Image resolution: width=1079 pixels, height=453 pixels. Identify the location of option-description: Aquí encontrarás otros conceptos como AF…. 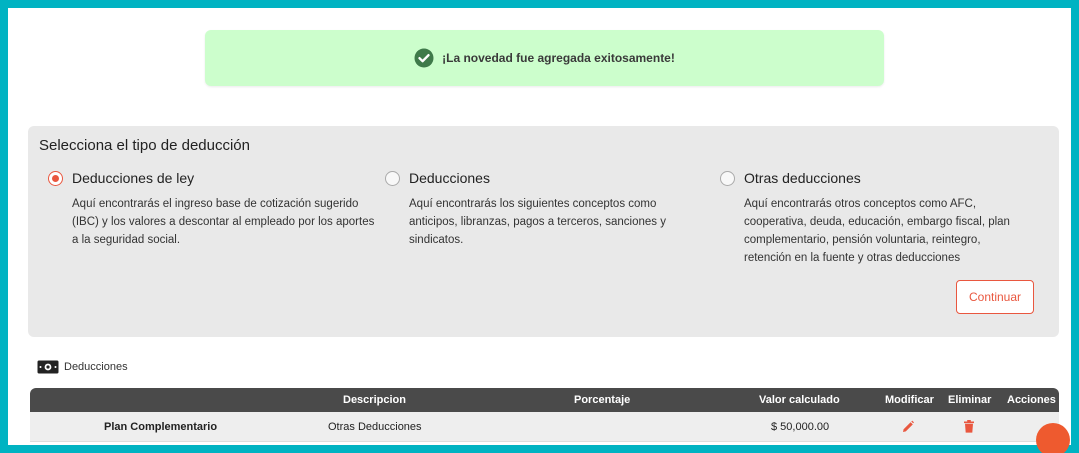
(877, 231).